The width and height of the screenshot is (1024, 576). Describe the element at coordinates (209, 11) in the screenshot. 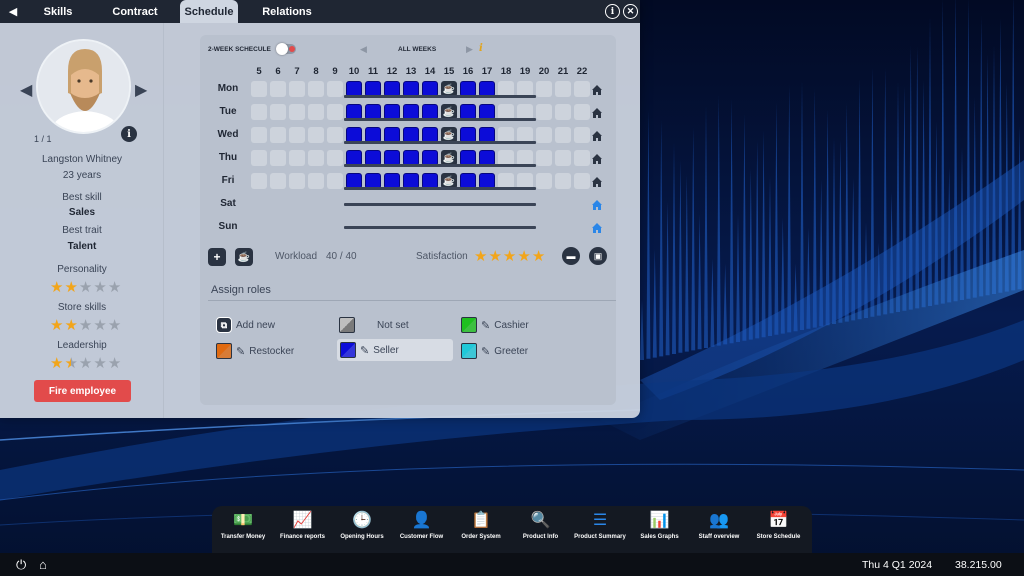

I see `tab-schedule: Schedule` at that location.